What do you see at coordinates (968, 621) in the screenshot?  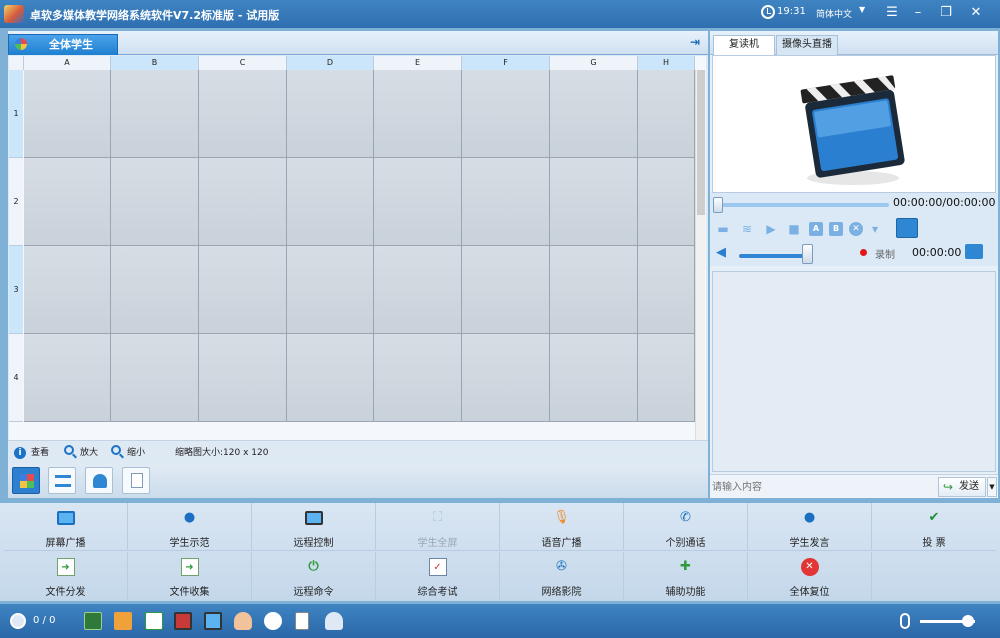 I see `mic-volume-knob` at bounding box center [968, 621].